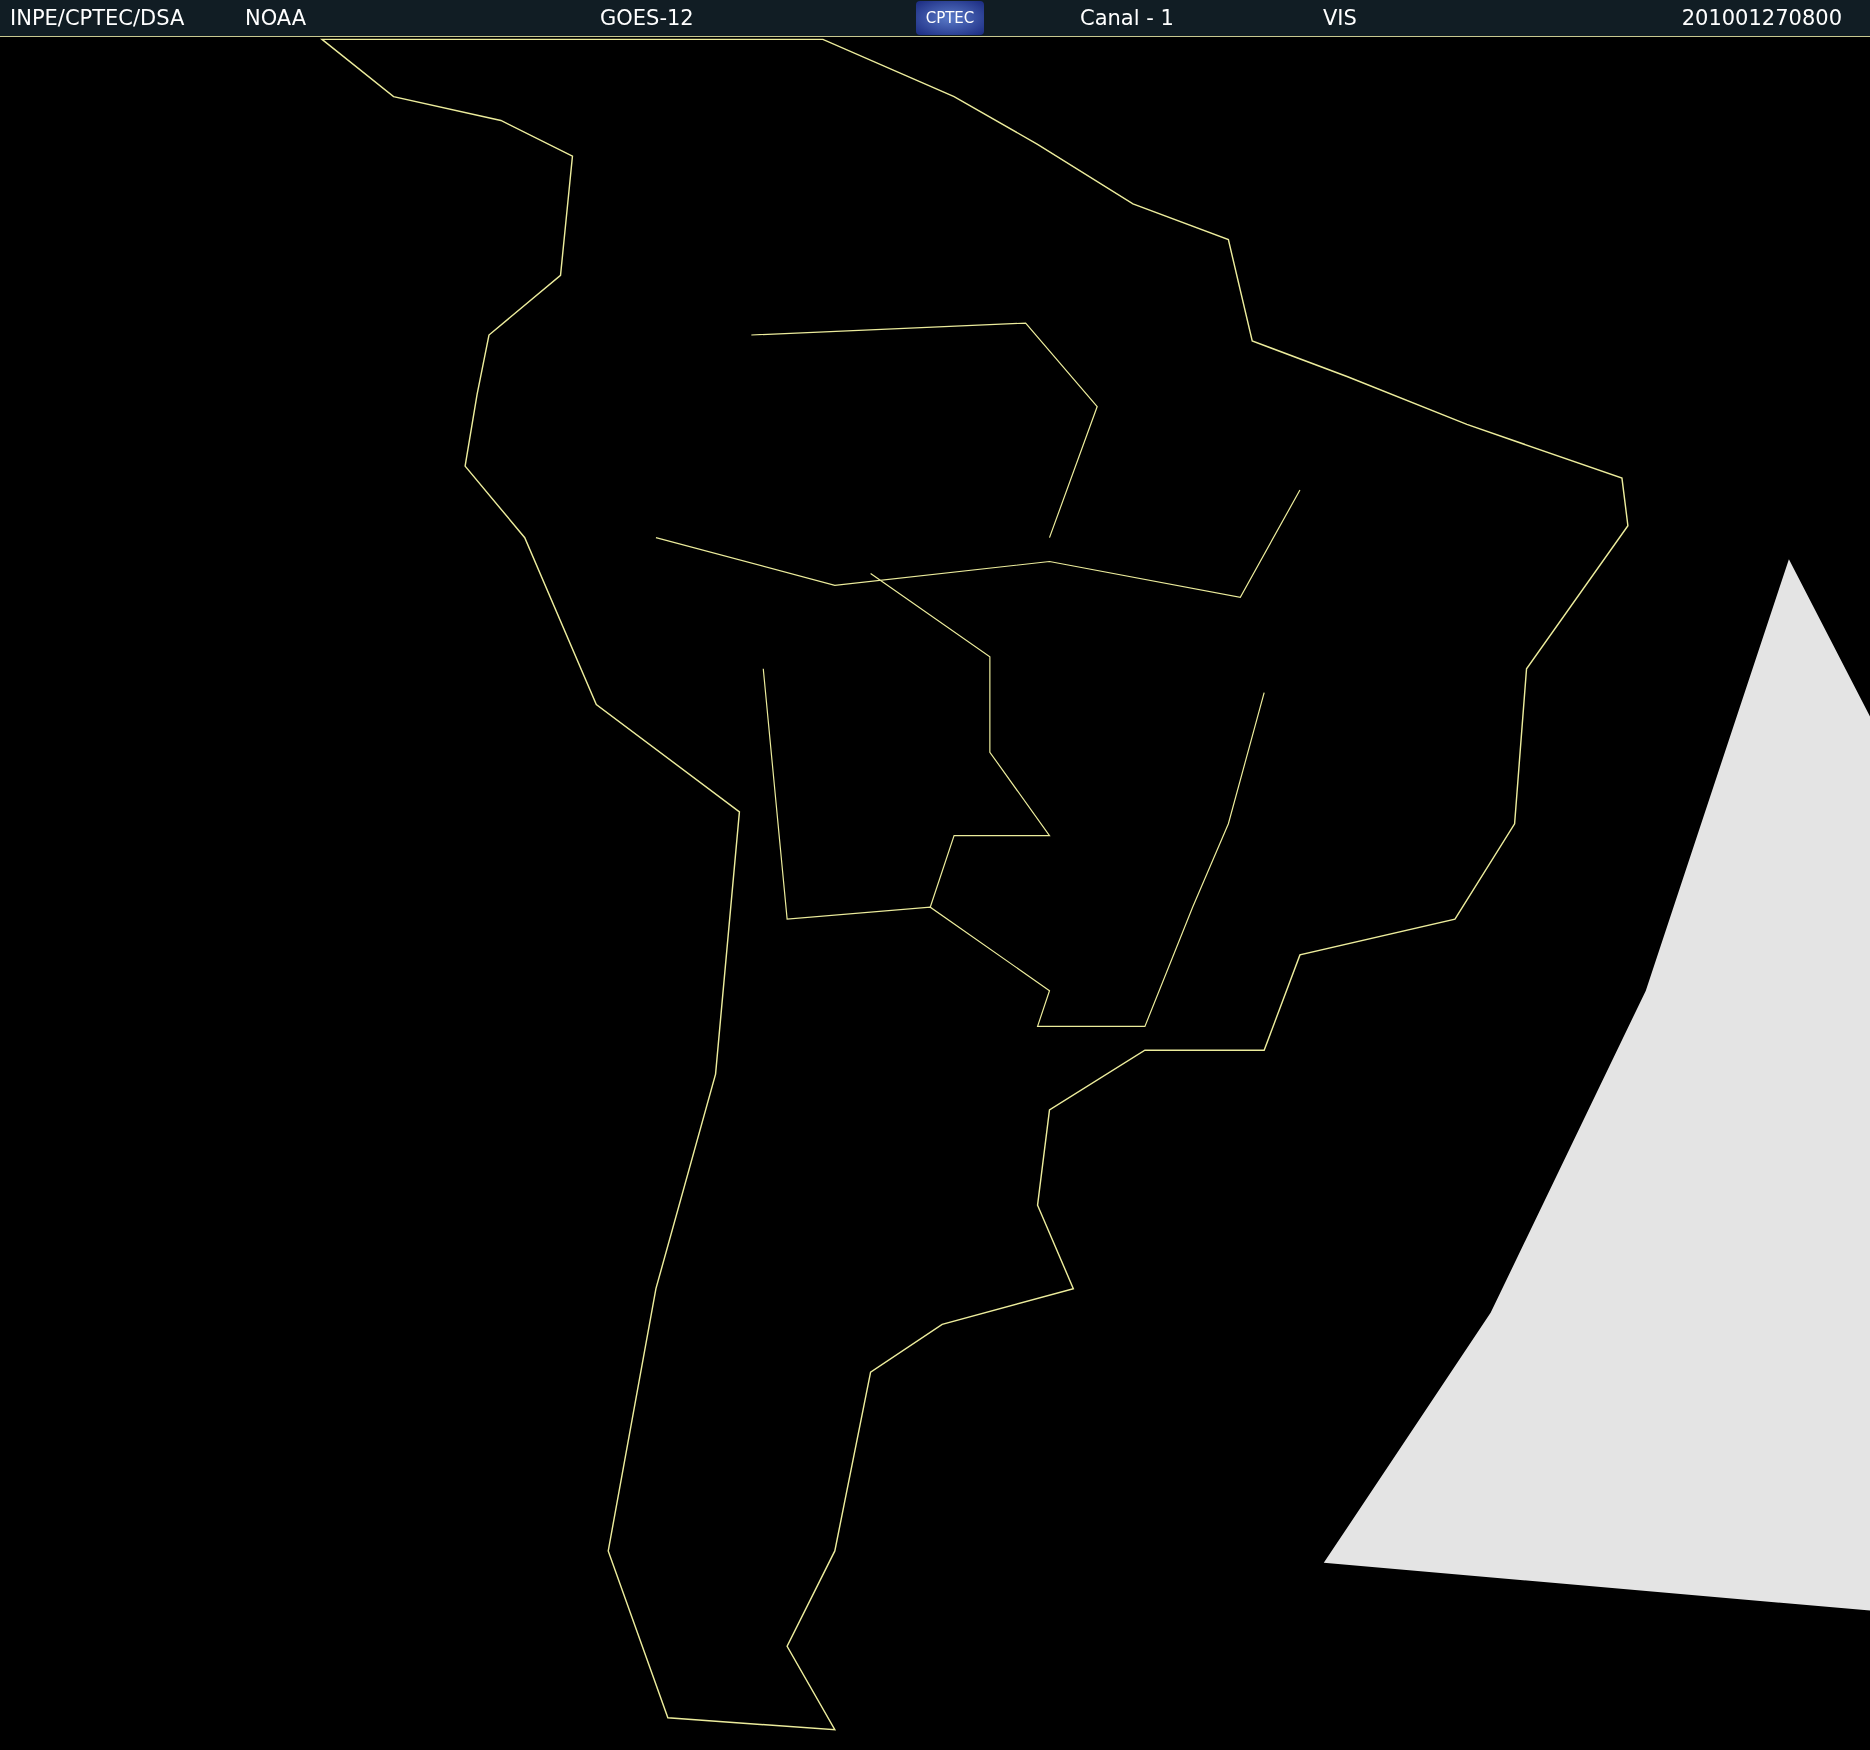 This screenshot has width=1870, height=1750. Describe the element at coordinates (950, 18) in the screenshot. I see `logo: CPTEC` at that location.